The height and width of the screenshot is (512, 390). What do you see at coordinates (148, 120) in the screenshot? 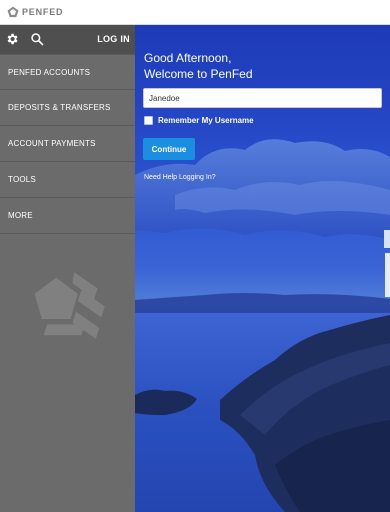
I see `checkbox-box` at bounding box center [148, 120].